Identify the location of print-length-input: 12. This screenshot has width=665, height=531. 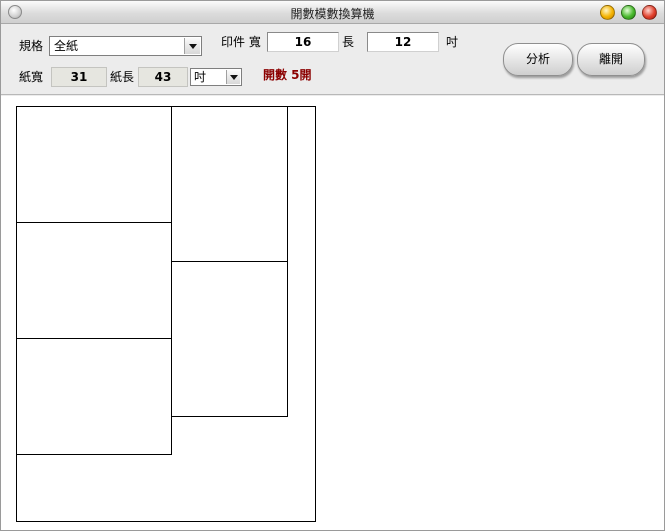
(403, 42).